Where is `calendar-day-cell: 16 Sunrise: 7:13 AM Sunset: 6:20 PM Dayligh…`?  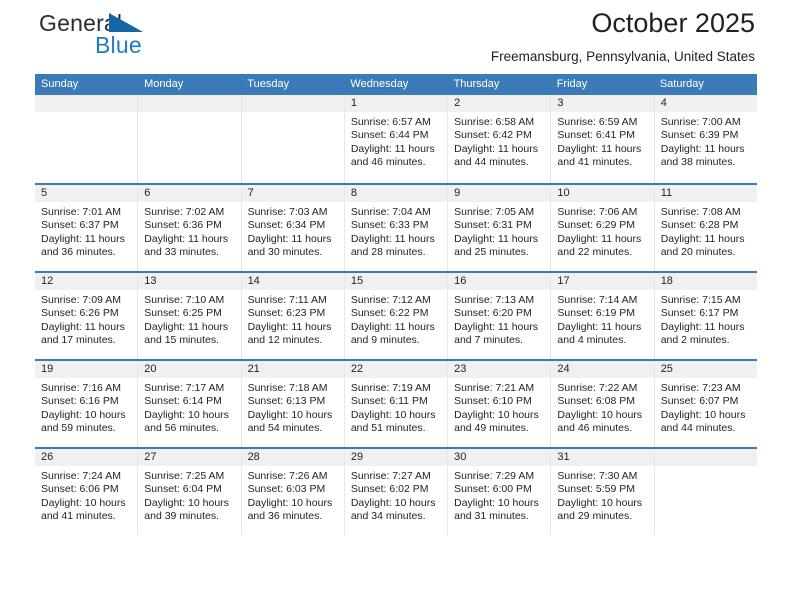
calendar-day-cell: 16 Sunrise: 7:13 AM Sunset: 6:20 PM Dayligh… is located at coordinates (500, 316).